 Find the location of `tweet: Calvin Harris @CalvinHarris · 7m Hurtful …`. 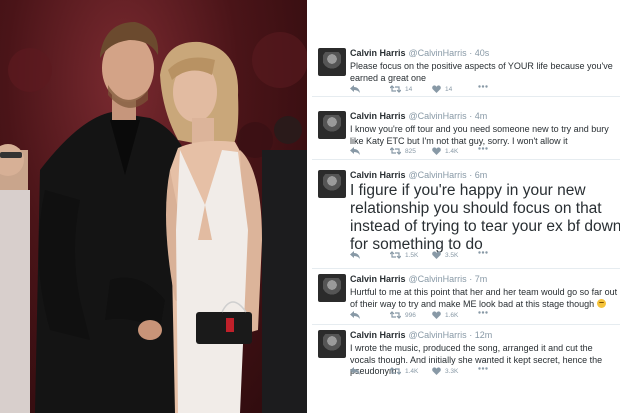

tweet: Calvin Harris @CalvinHarris · 7m Hurtful … is located at coordinates (466, 295).